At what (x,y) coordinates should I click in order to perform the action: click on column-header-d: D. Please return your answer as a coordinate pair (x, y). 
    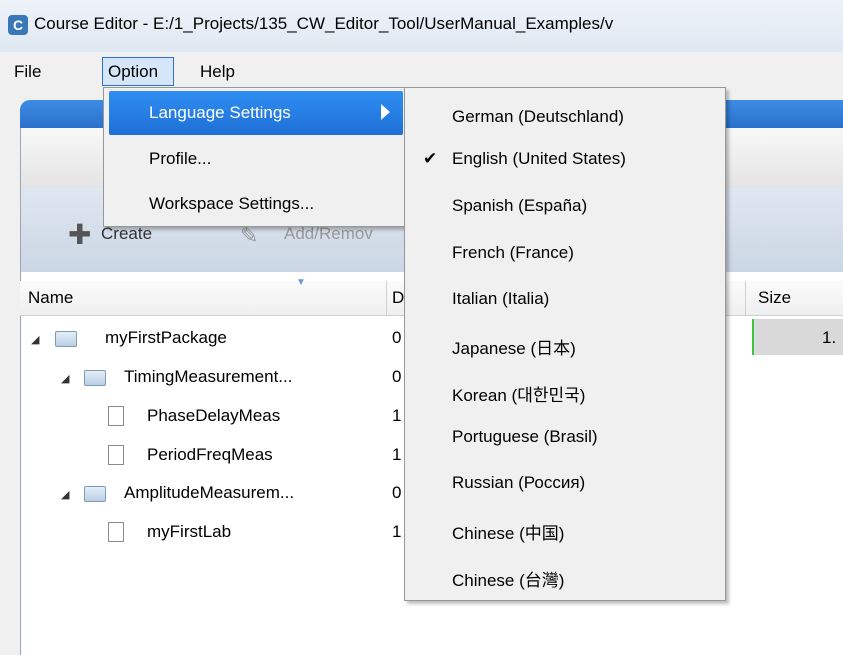
    Looking at the image, I should click on (398, 298).